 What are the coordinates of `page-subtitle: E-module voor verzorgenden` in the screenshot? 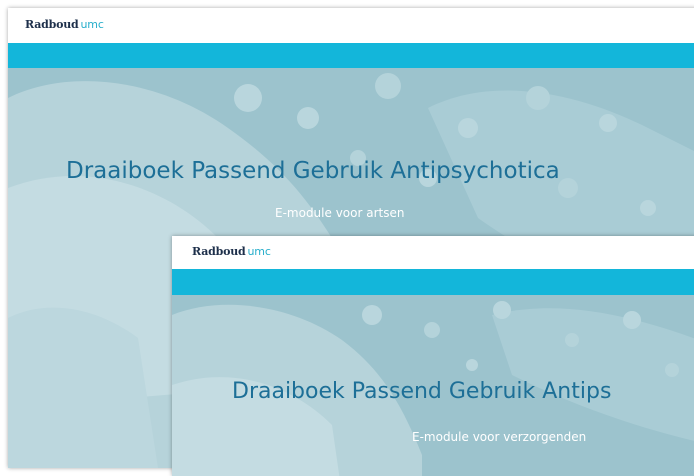 It's located at (499, 437).